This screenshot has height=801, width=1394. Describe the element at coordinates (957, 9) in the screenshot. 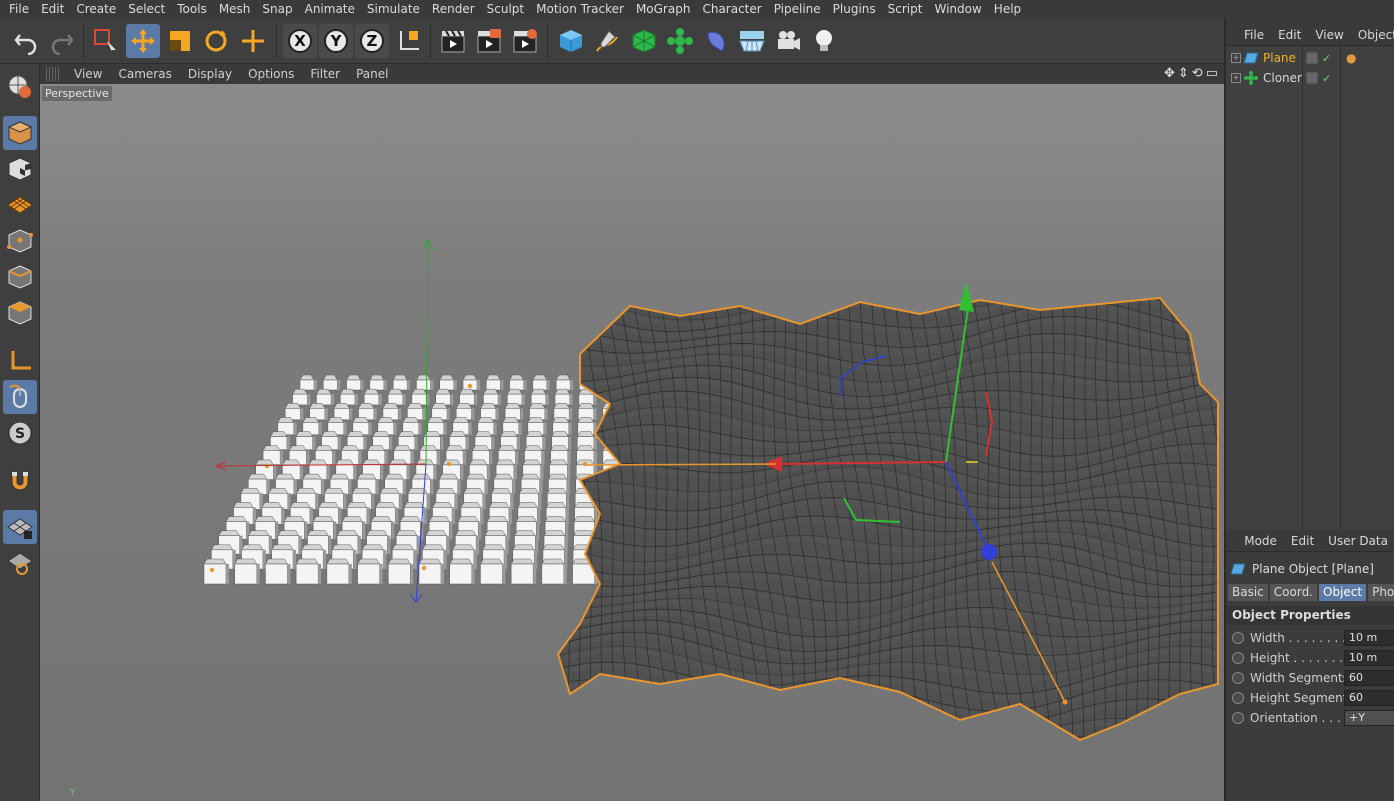

I see `menu-window: Window` at that location.